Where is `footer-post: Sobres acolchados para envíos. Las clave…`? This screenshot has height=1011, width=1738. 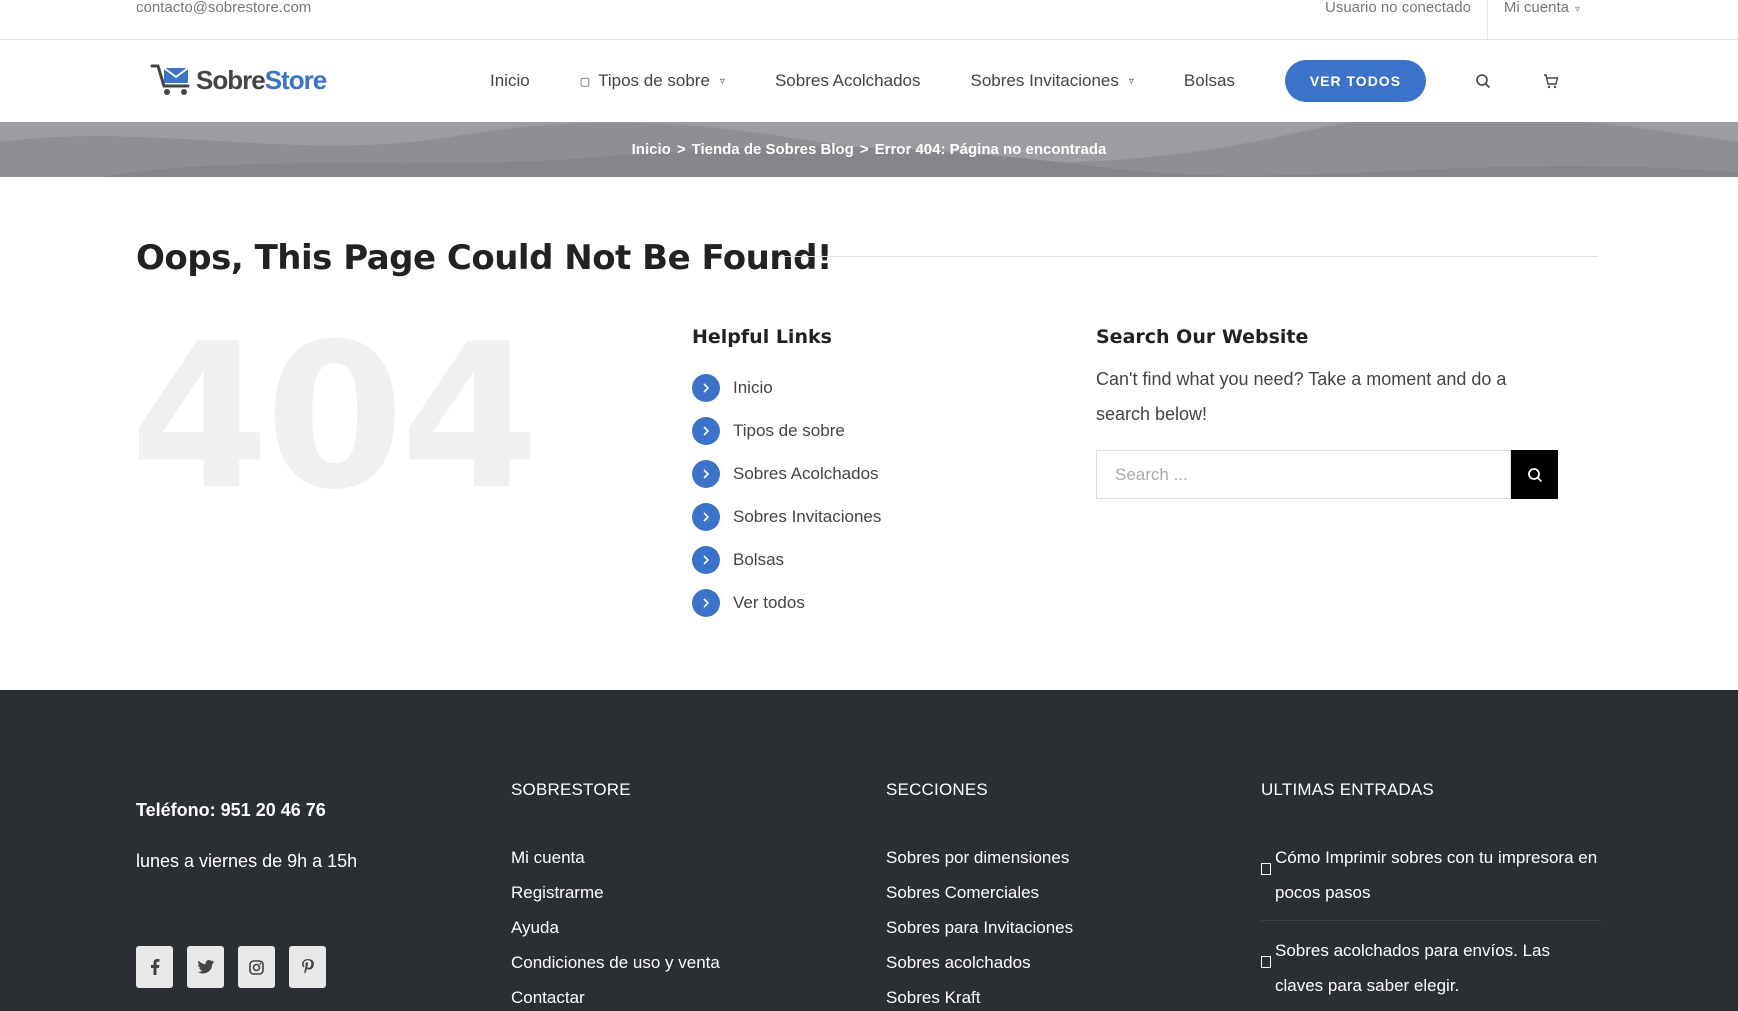 footer-post: Sobres acolchados para envíos. Las clave… is located at coordinates (1431, 972).